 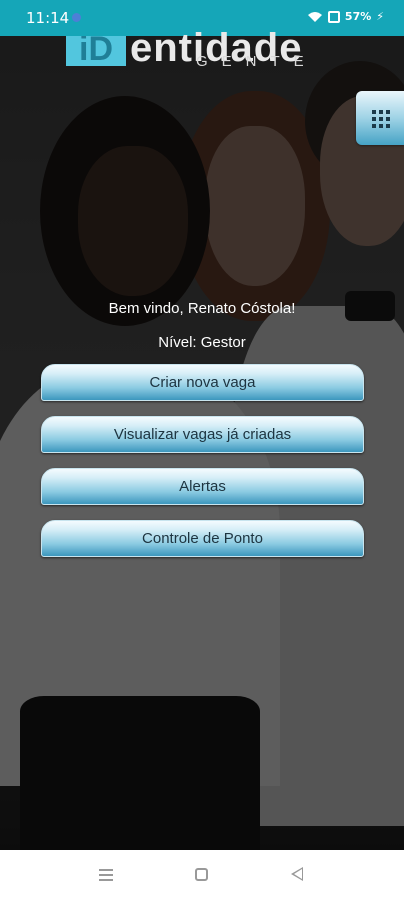 What do you see at coordinates (76, 17) in the screenshot?
I see `notification-dot-icon` at bounding box center [76, 17].